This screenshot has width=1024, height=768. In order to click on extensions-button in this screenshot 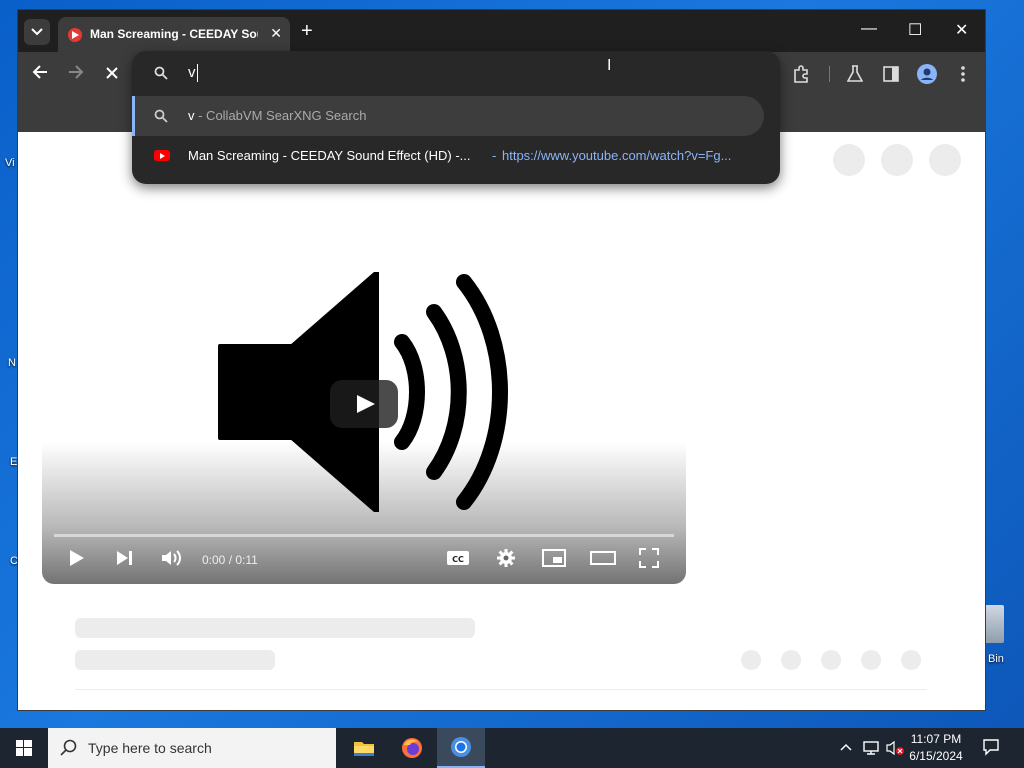, I will do `click(801, 74)`.